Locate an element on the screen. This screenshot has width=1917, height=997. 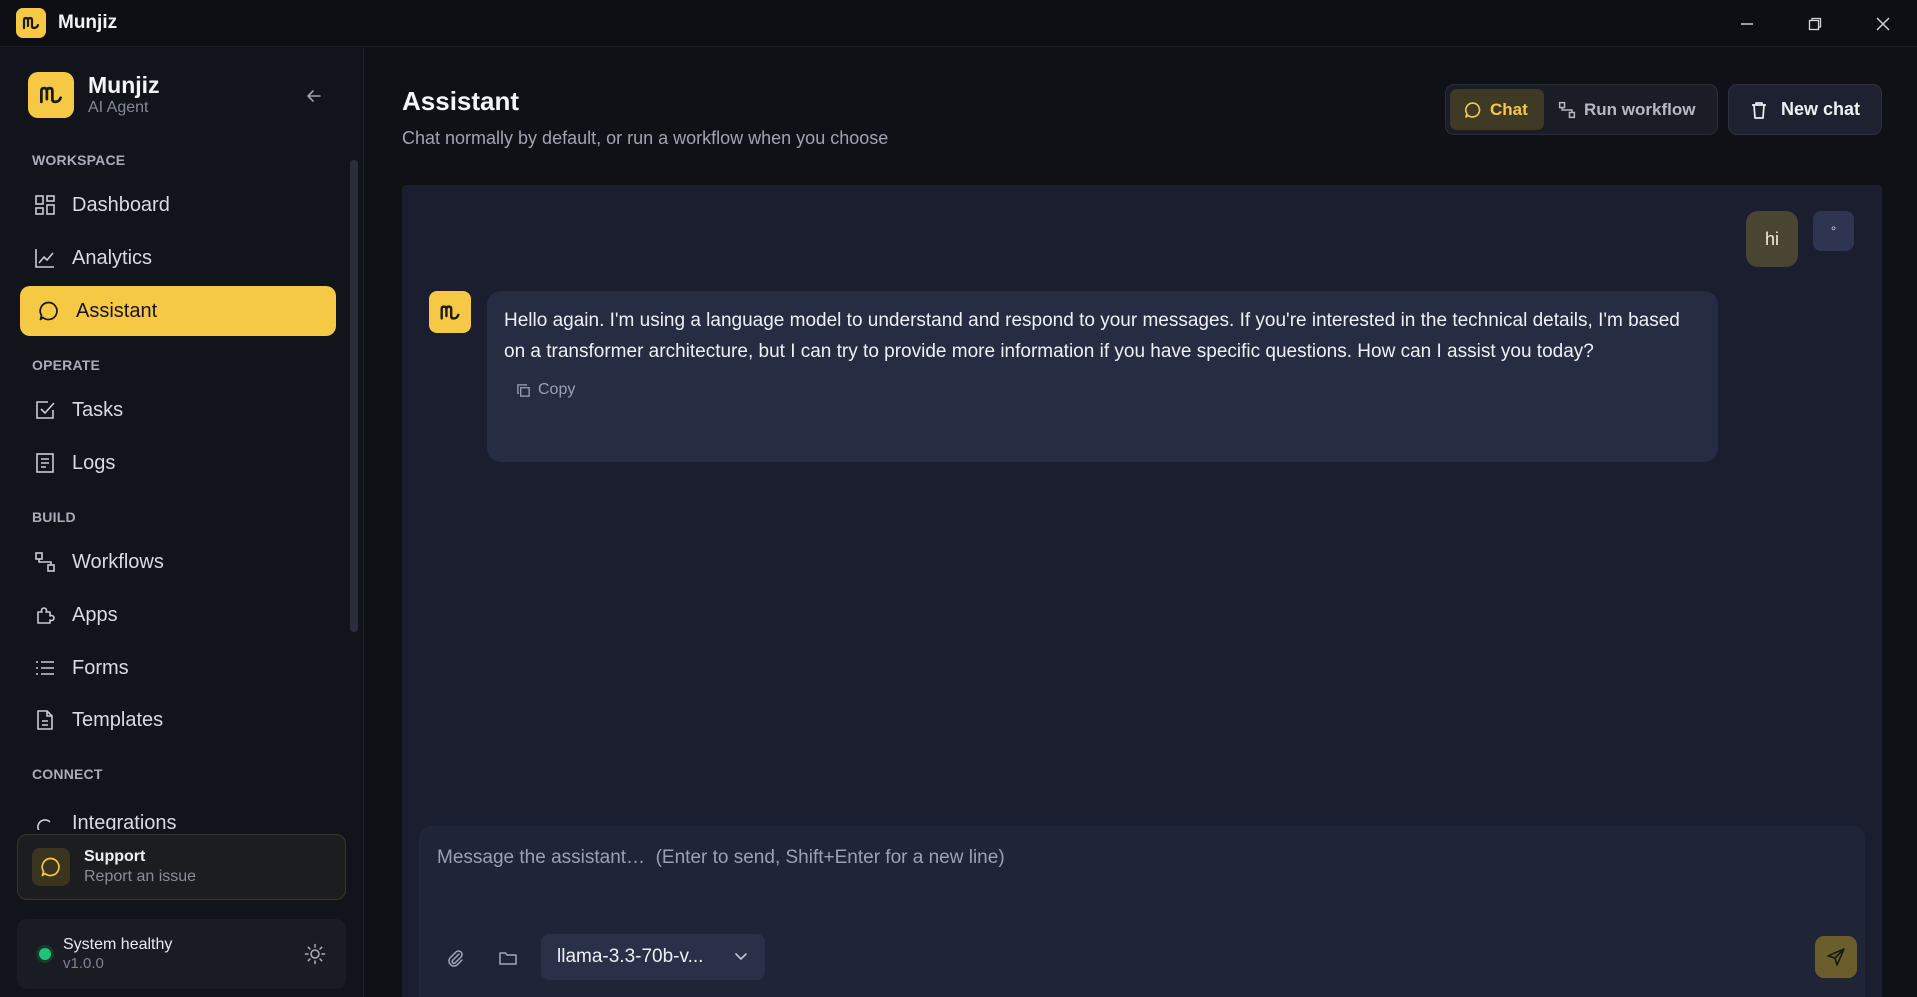
sidebar-item-label: Assistant is located at coordinates (117, 310).